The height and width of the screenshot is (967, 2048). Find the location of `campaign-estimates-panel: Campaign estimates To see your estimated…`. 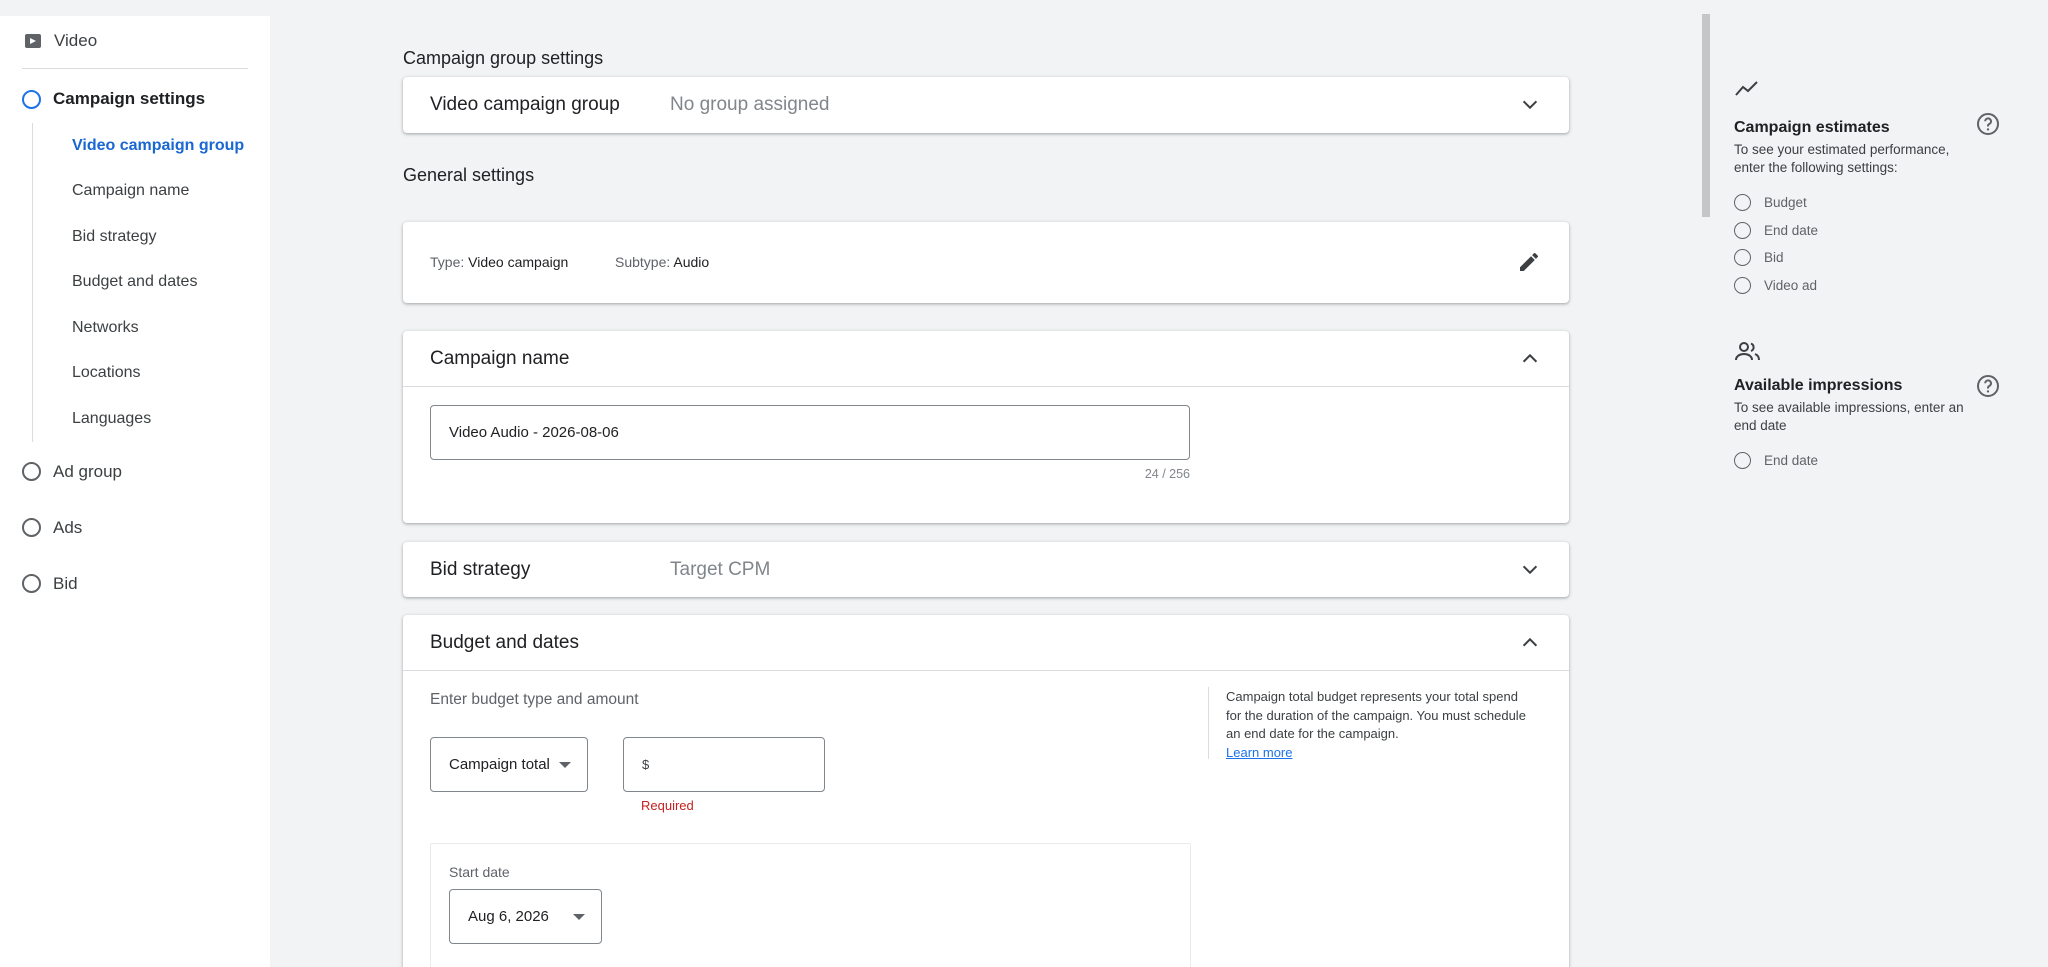

campaign-estimates-panel: Campaign estimates To see your estimated… is located at coordinates (1854, 188).